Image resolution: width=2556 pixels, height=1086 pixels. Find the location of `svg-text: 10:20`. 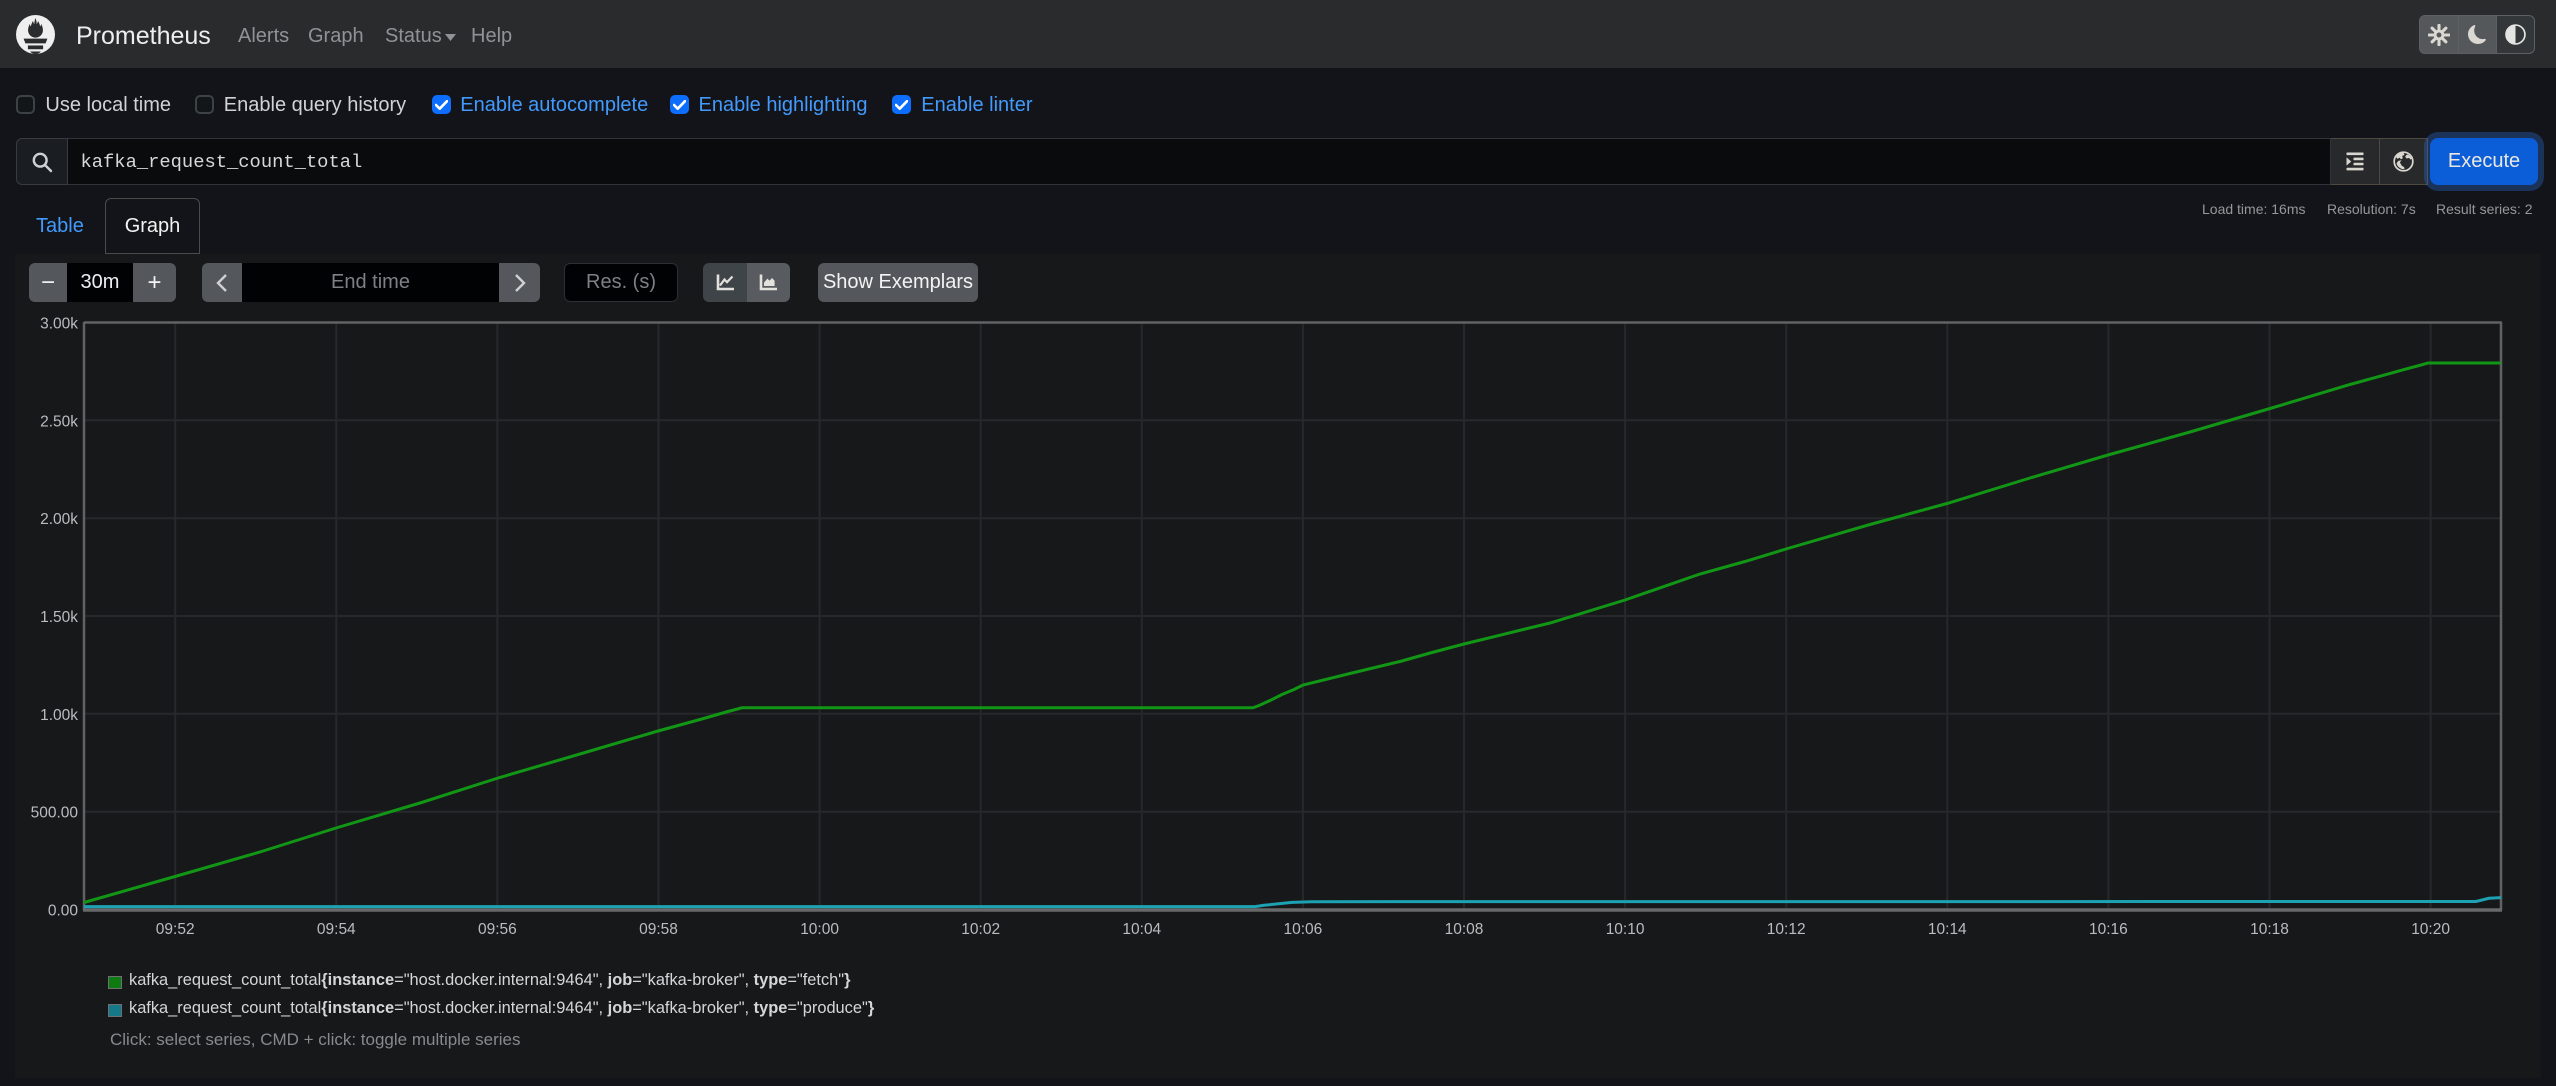

svg-text: 10:20 is located at coordinates (2430, 929).